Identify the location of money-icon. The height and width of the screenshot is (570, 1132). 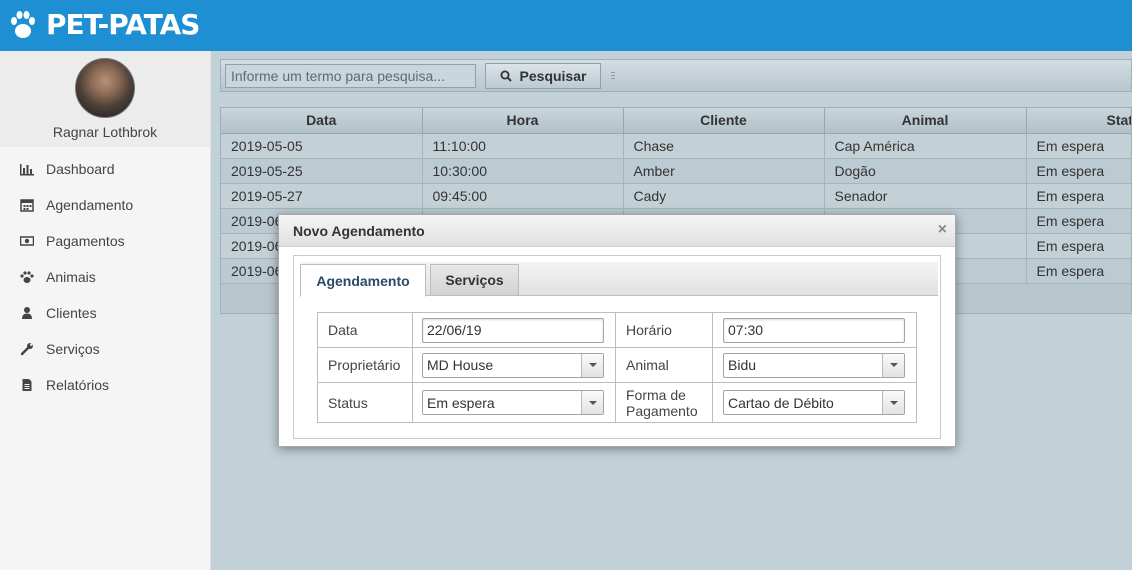
(27, 241).